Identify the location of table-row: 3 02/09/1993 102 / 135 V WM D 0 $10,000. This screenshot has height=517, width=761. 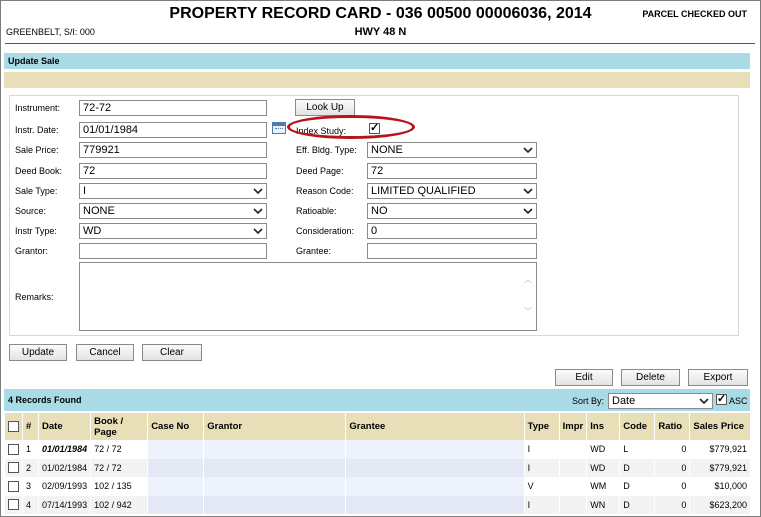
(376, 486).